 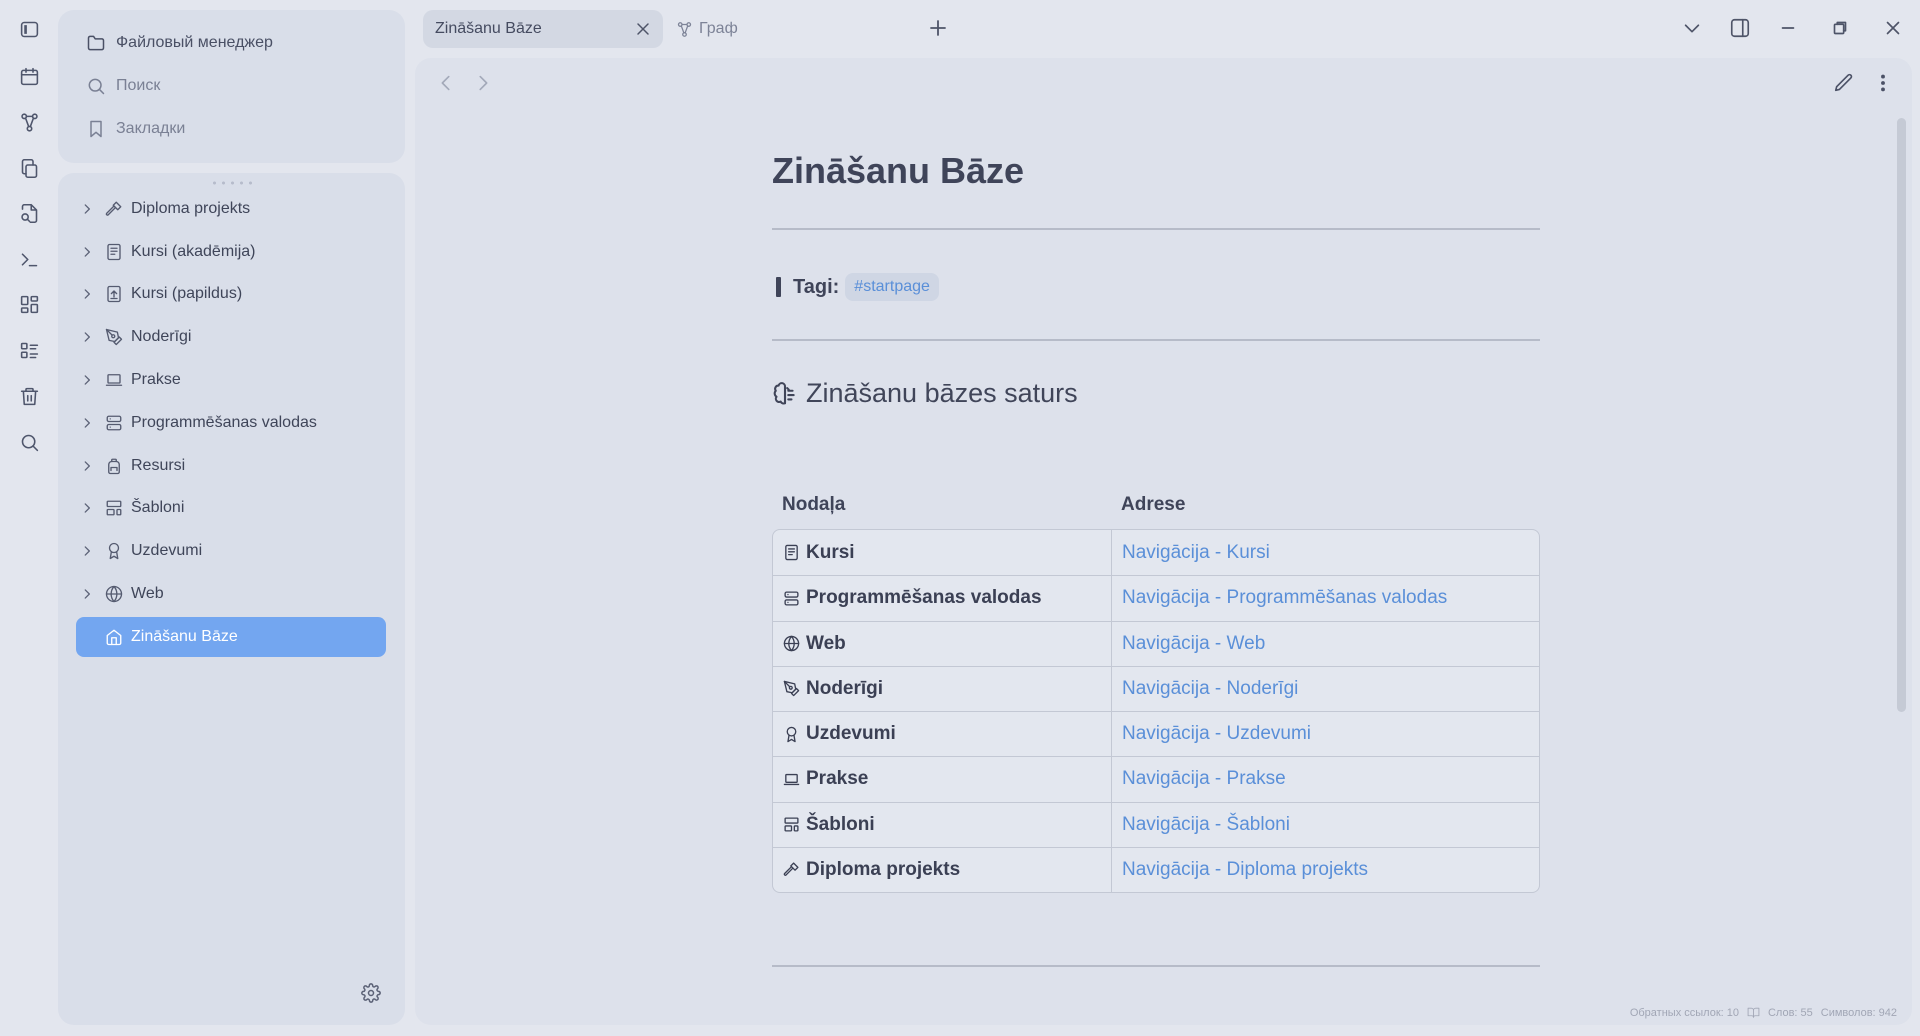 I want to click on tree-item-zinasanu-baze: Zināšanu Bāze, so click(x=231, y=637).